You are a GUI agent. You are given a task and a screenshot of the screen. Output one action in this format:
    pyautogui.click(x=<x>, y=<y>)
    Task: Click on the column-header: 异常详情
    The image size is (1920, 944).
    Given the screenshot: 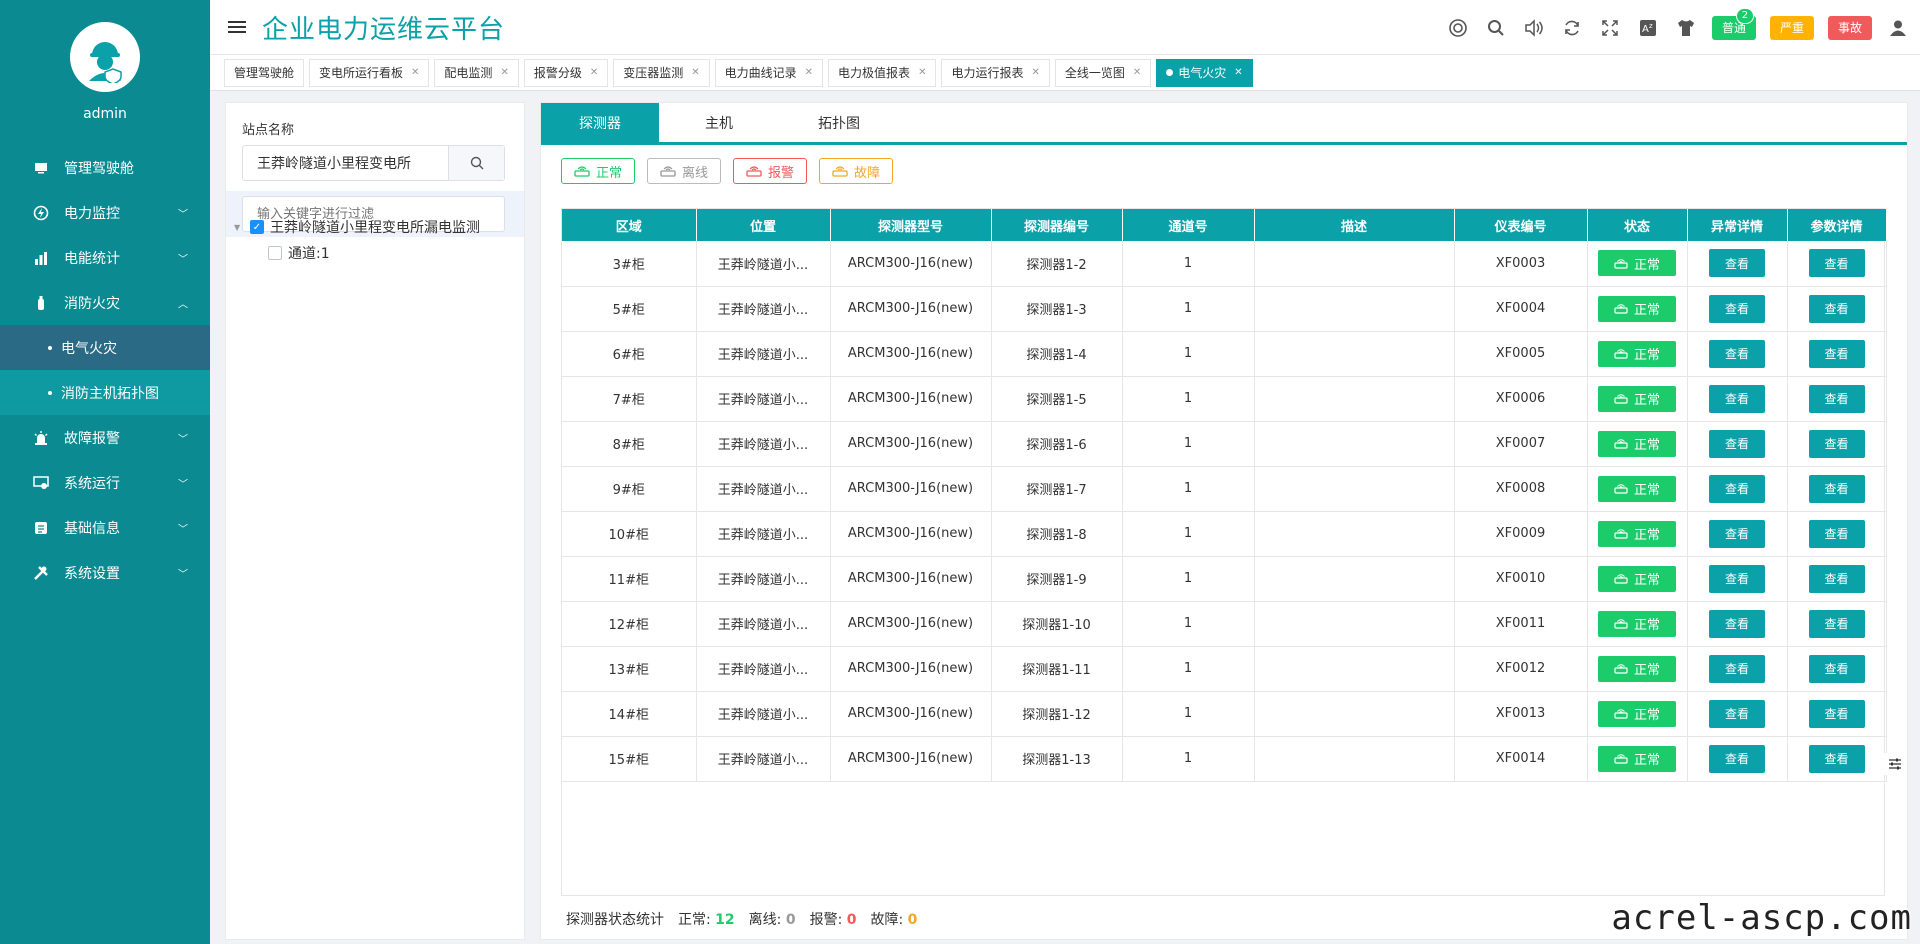 What is the action you would take?
    pyautogui.click(x=1737, y=225)
    